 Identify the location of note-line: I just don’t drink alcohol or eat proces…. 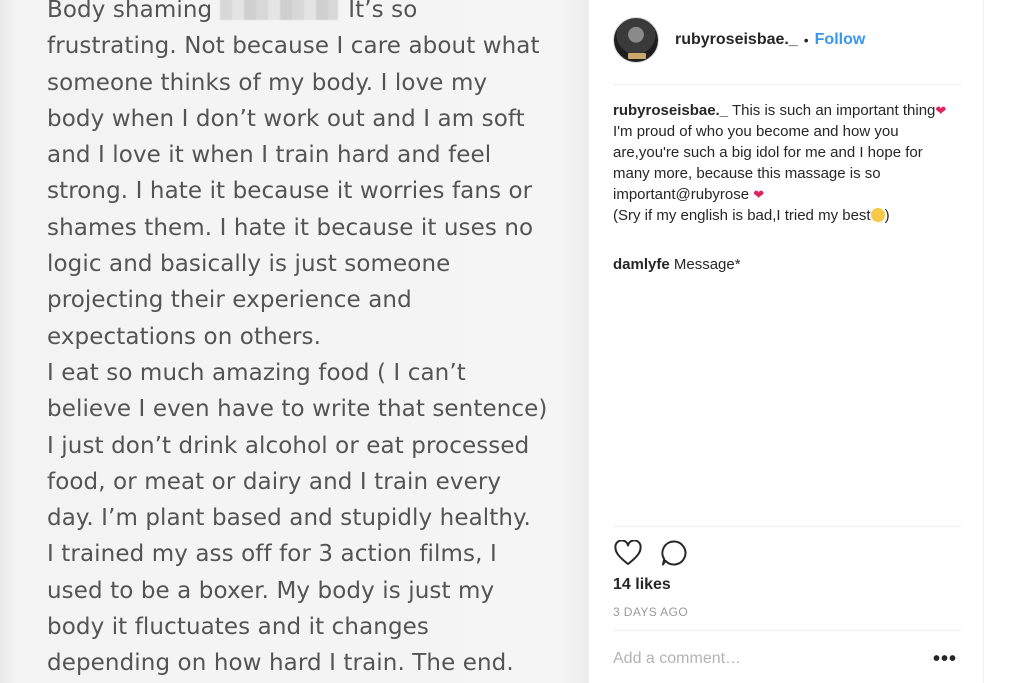
(288, 445).